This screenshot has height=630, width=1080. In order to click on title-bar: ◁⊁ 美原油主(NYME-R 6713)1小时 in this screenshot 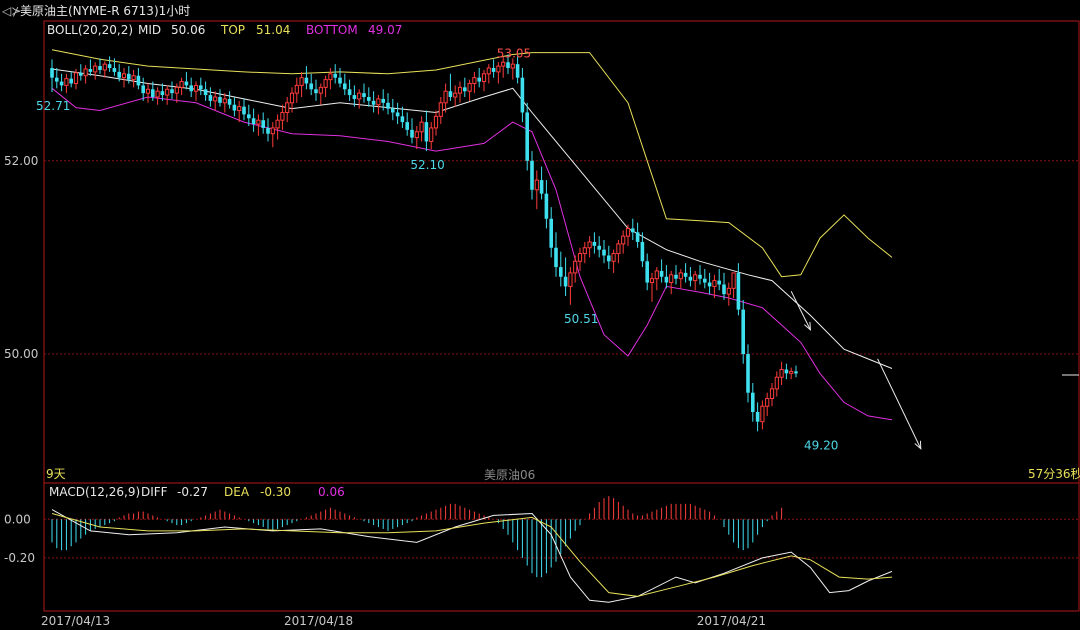, I will do `click(95, 11)`.